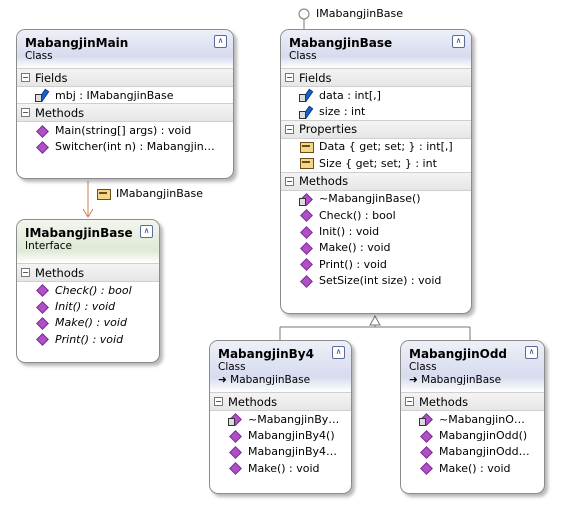 Image resolution: width=562 pixels, height=514 pixels. Describe the element at coordinates (88, 241) in the screenshot. I see `iface-header: IMabangjinBase Interface ∧` at that location.